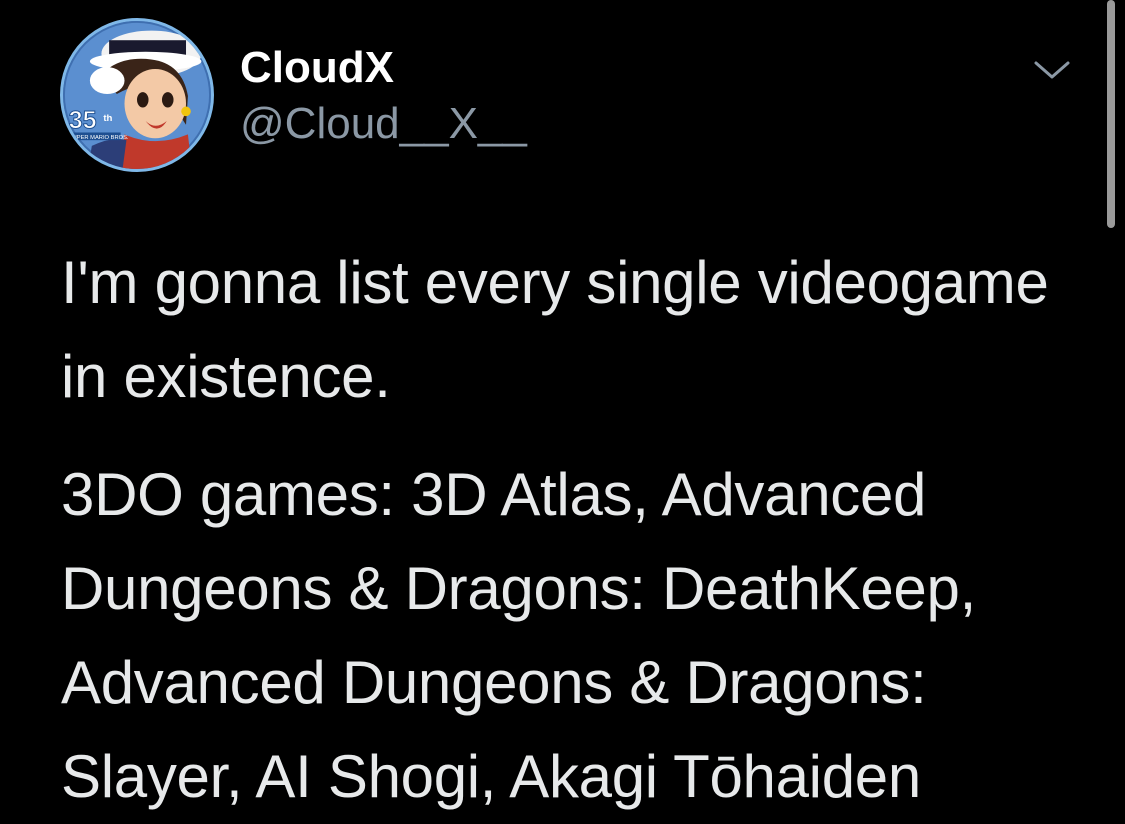 The height and width of the screenshot is (824, 1125). I want to click on avatar: 35 th SUPER MARIO BROS., so click(137, 95).